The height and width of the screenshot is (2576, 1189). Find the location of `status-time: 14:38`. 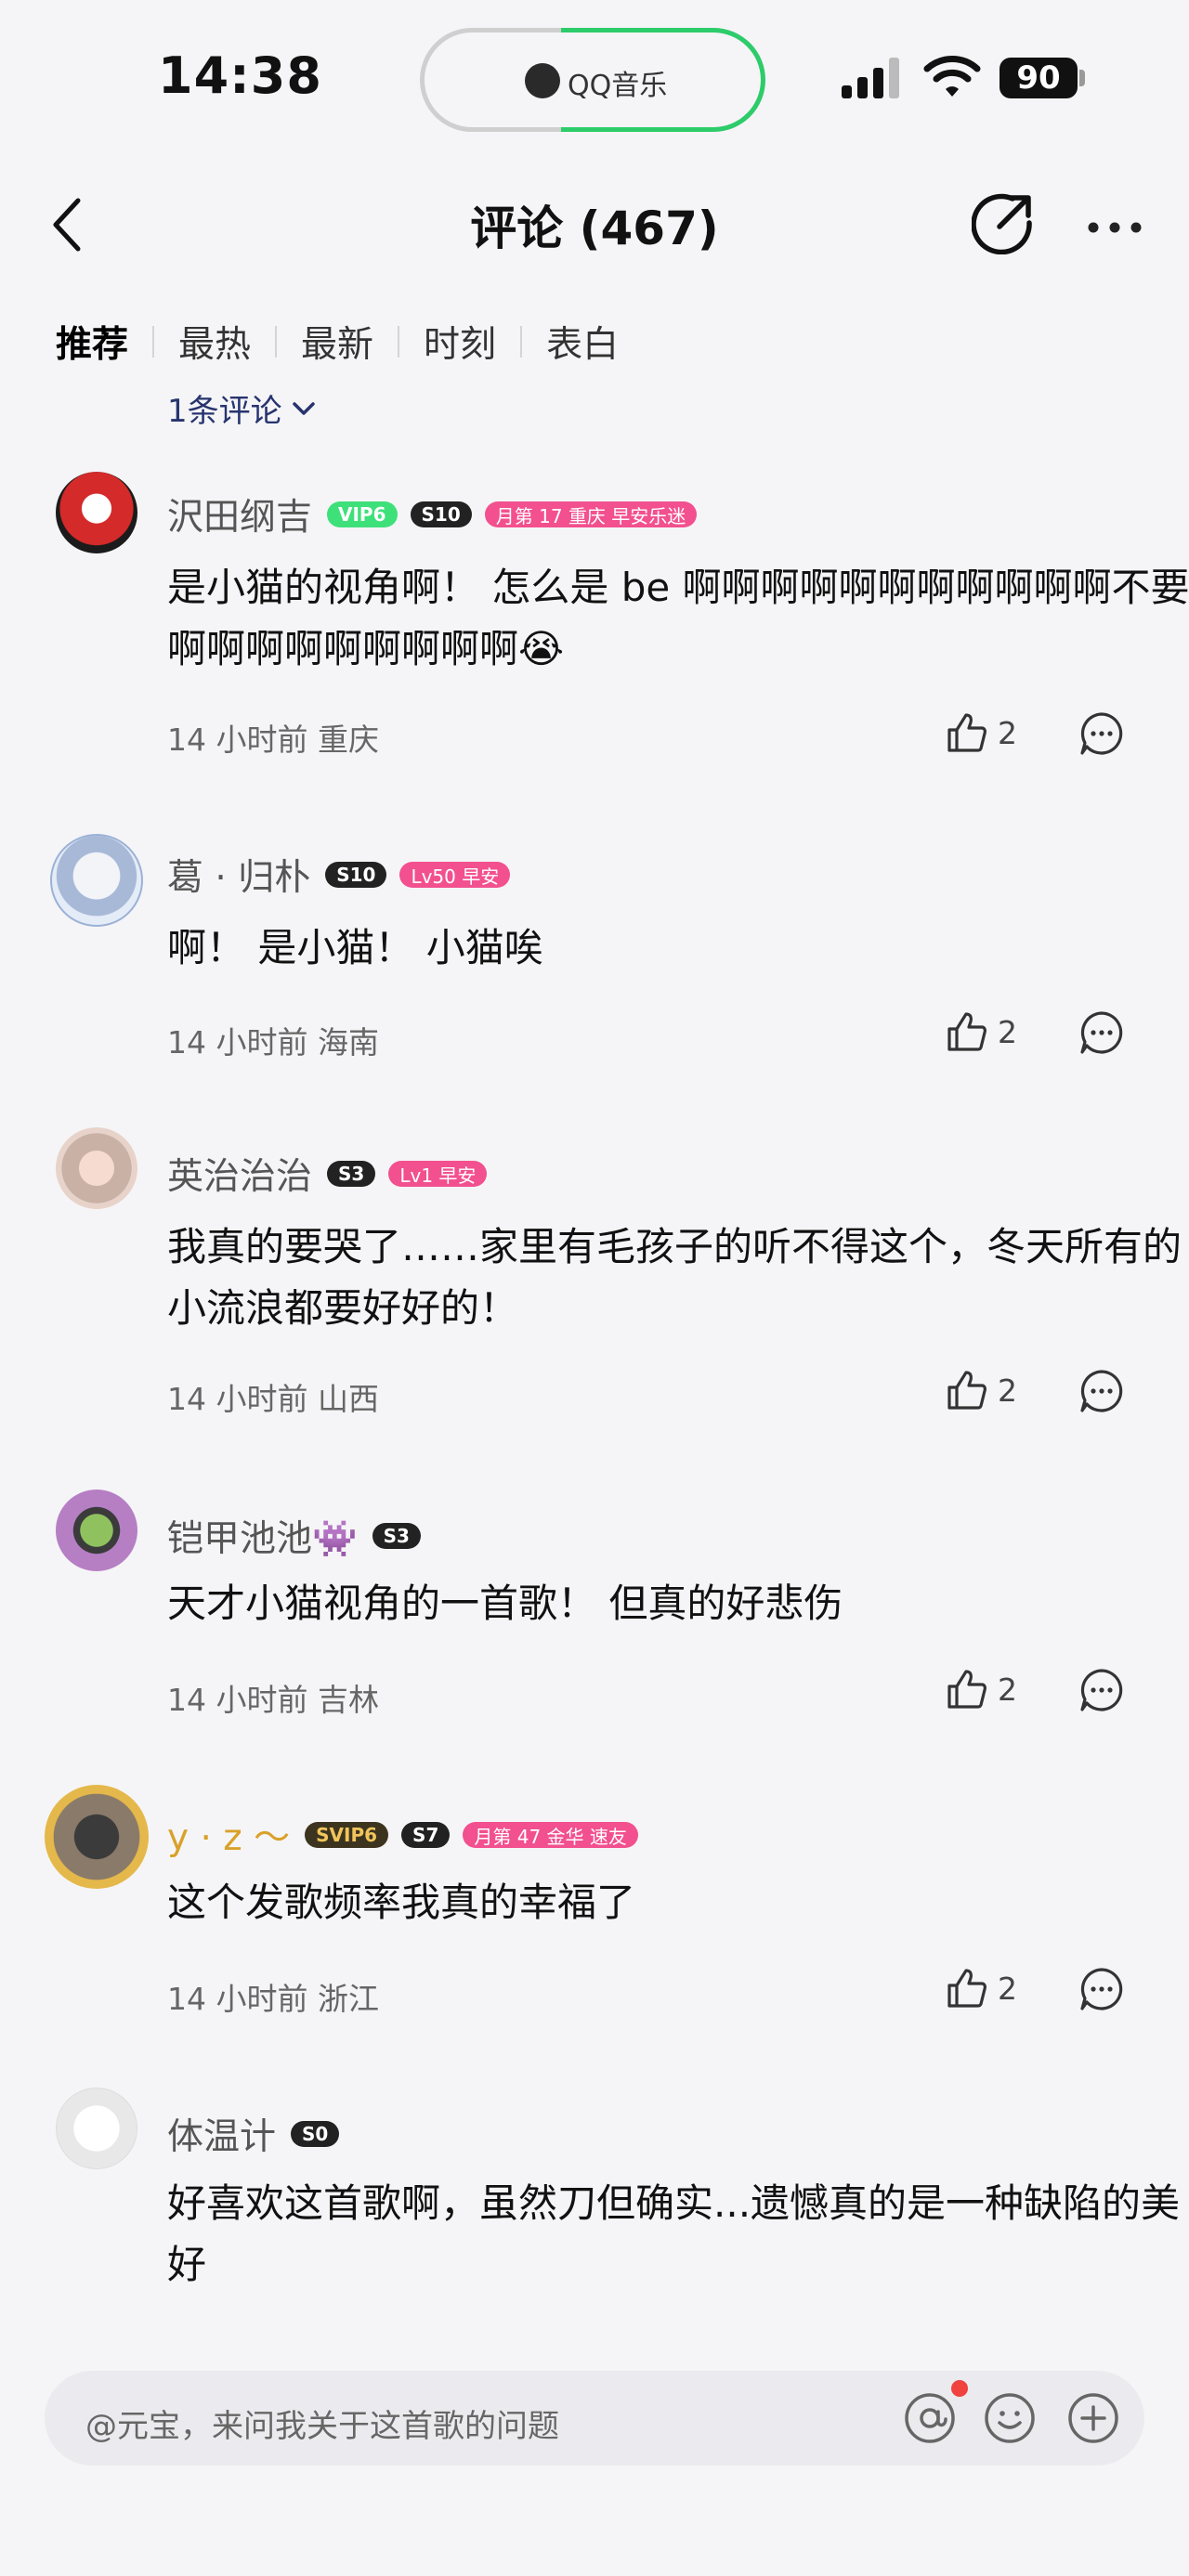

status-time: 14:38 is located at coordinates (240, 75).